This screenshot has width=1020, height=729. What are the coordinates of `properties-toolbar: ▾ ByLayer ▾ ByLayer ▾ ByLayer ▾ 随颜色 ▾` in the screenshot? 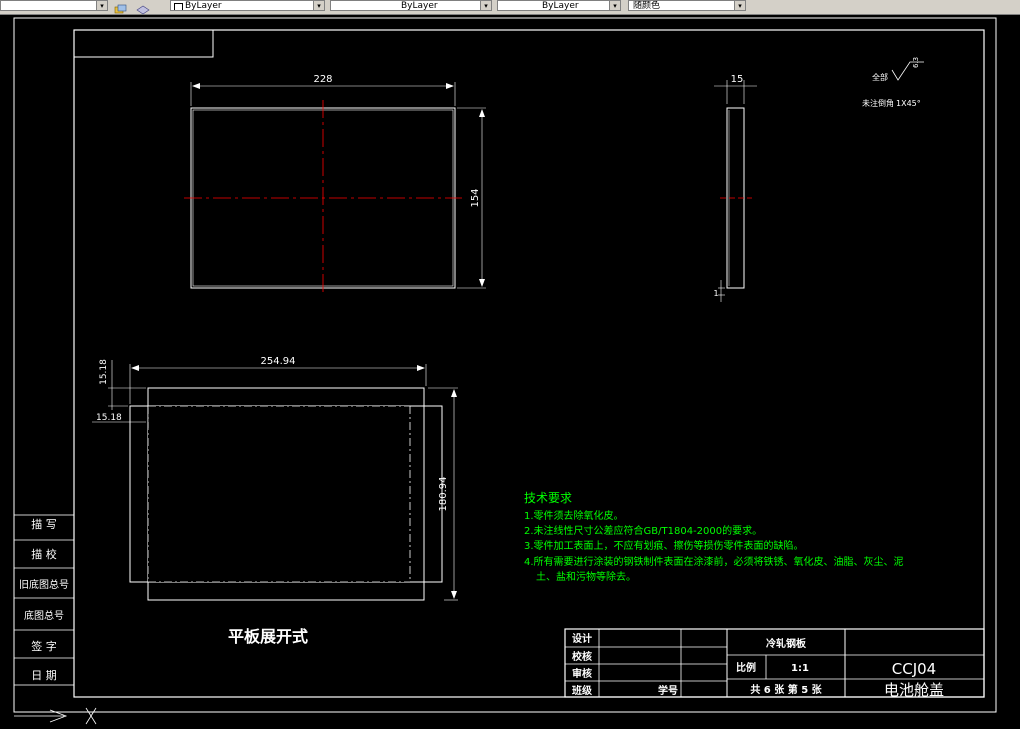 It's located at (510, 7).